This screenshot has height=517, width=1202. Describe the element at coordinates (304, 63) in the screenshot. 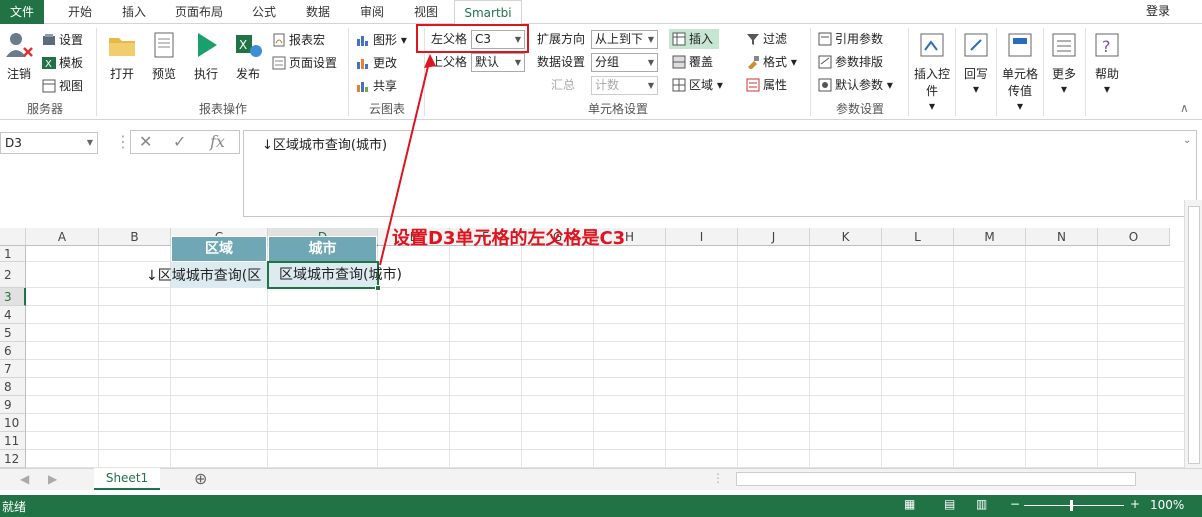

I see `page-setup-button: 页面设置` at that location.